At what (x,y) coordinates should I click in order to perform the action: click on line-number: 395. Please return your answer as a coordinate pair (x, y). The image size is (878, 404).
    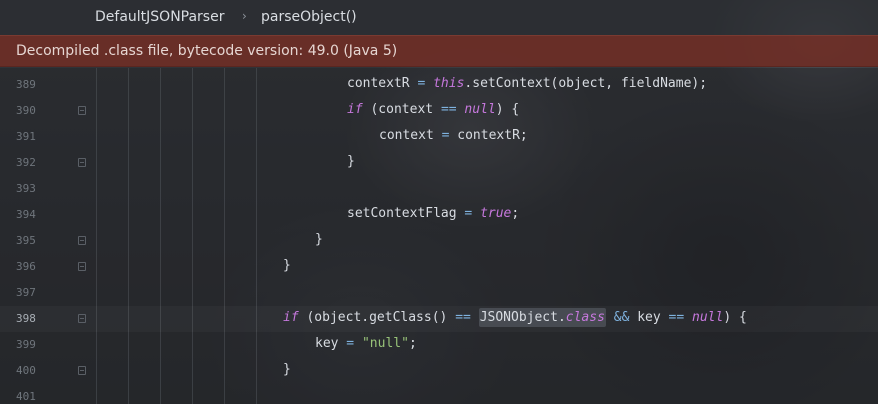
    Looking at the image, I should click on (26, 240).